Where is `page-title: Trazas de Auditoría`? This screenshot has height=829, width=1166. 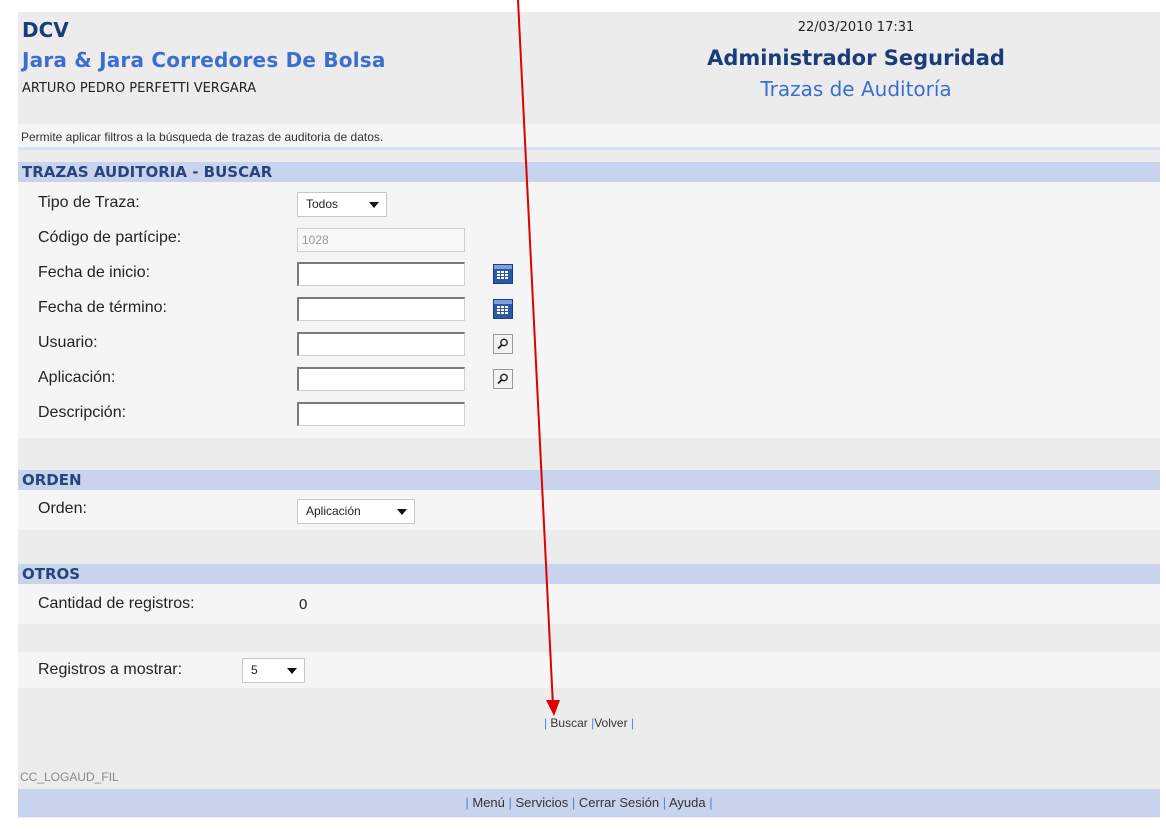
page-title: Trazas de Auditoría is located at coordinates (856, 89).